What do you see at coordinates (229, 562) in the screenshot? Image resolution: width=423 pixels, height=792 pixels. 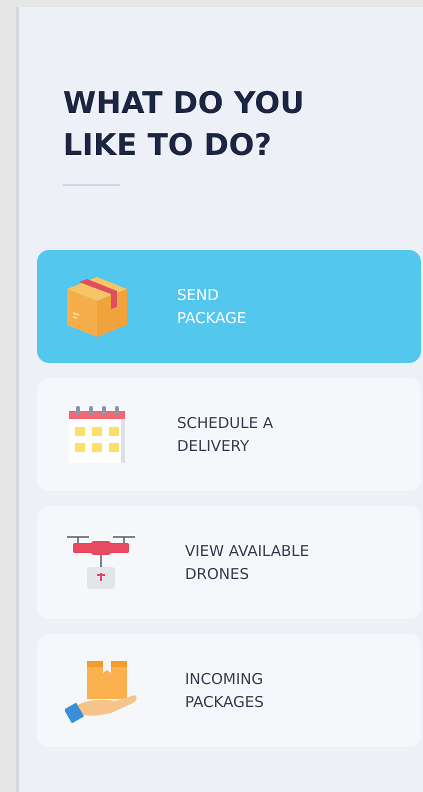 I see `action-card: VIEW AVAILABLE DRONES` at bounding box center [229, 562].